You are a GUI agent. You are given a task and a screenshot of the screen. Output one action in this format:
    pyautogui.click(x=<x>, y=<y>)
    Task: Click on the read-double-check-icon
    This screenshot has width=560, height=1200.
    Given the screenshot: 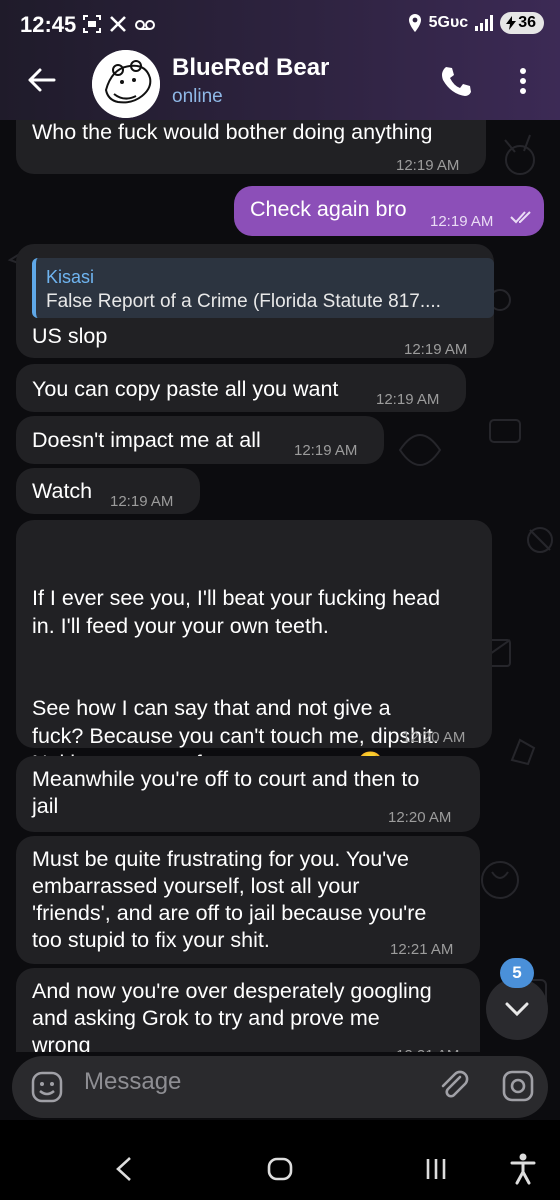 What is the action you would take?
    pyautogui.click(x=520, y=217)
    